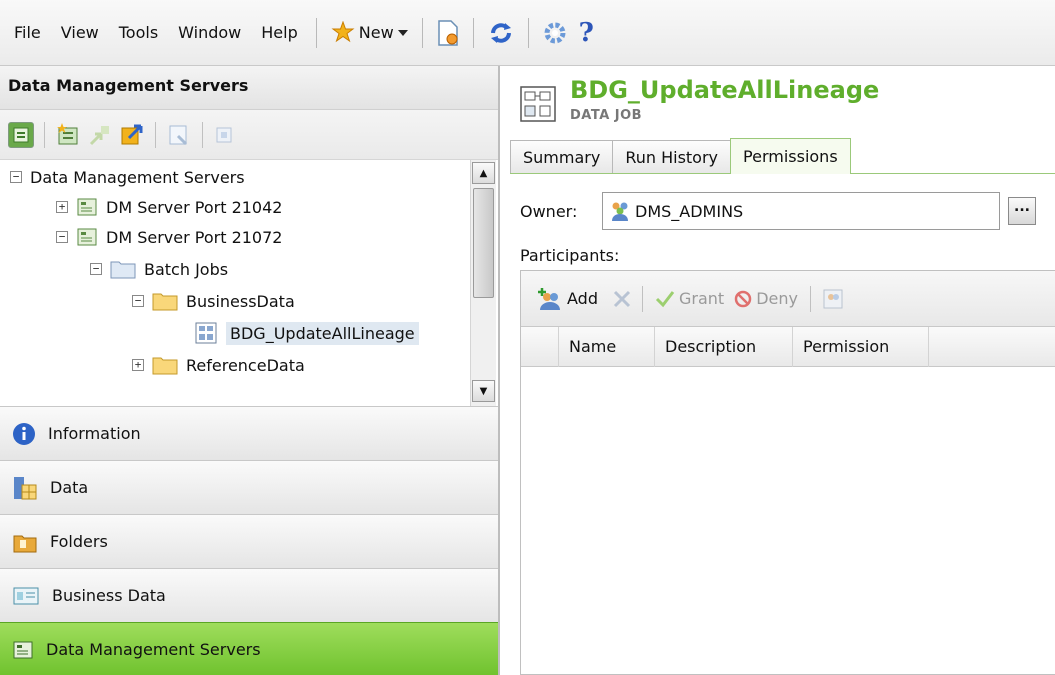 The image size is (1055, 675). I want to click on tree-item-businessdata: − BusinessData, so click(213, 301).